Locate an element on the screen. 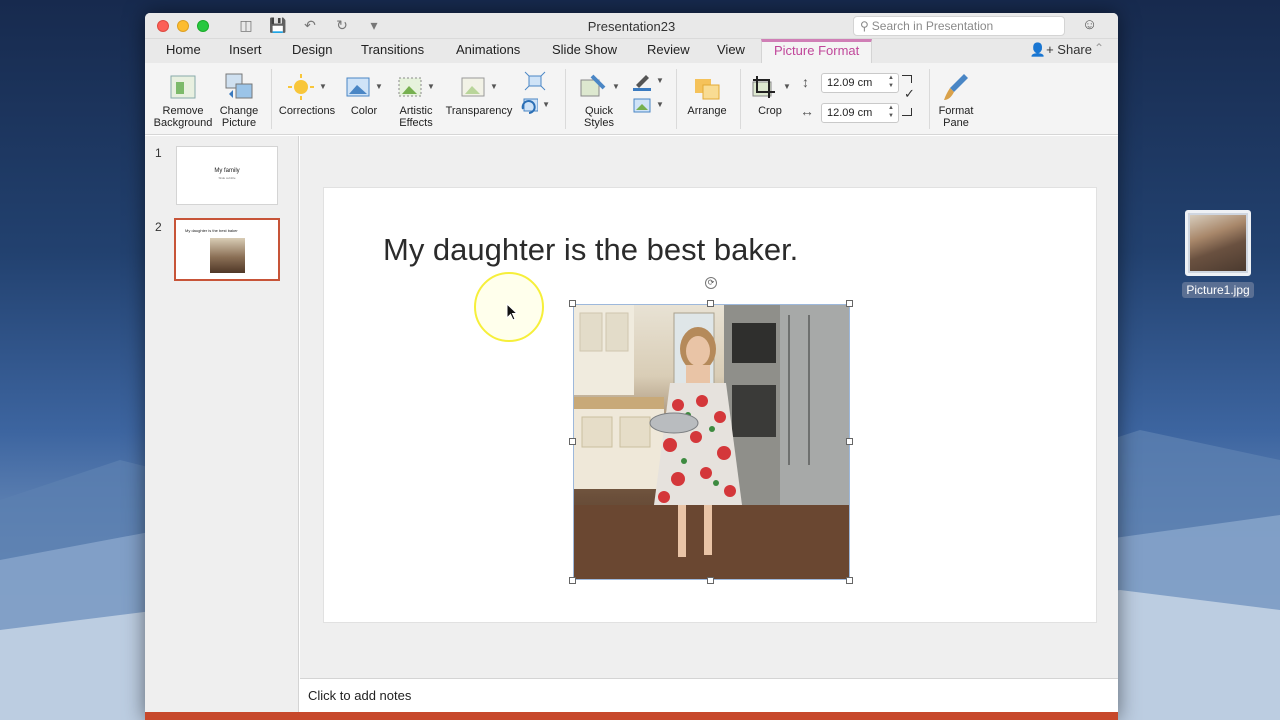 The width and height of the screenshot is (1280, 720). tab-slide-show: Slide Show is located at coordinates (584, 49).